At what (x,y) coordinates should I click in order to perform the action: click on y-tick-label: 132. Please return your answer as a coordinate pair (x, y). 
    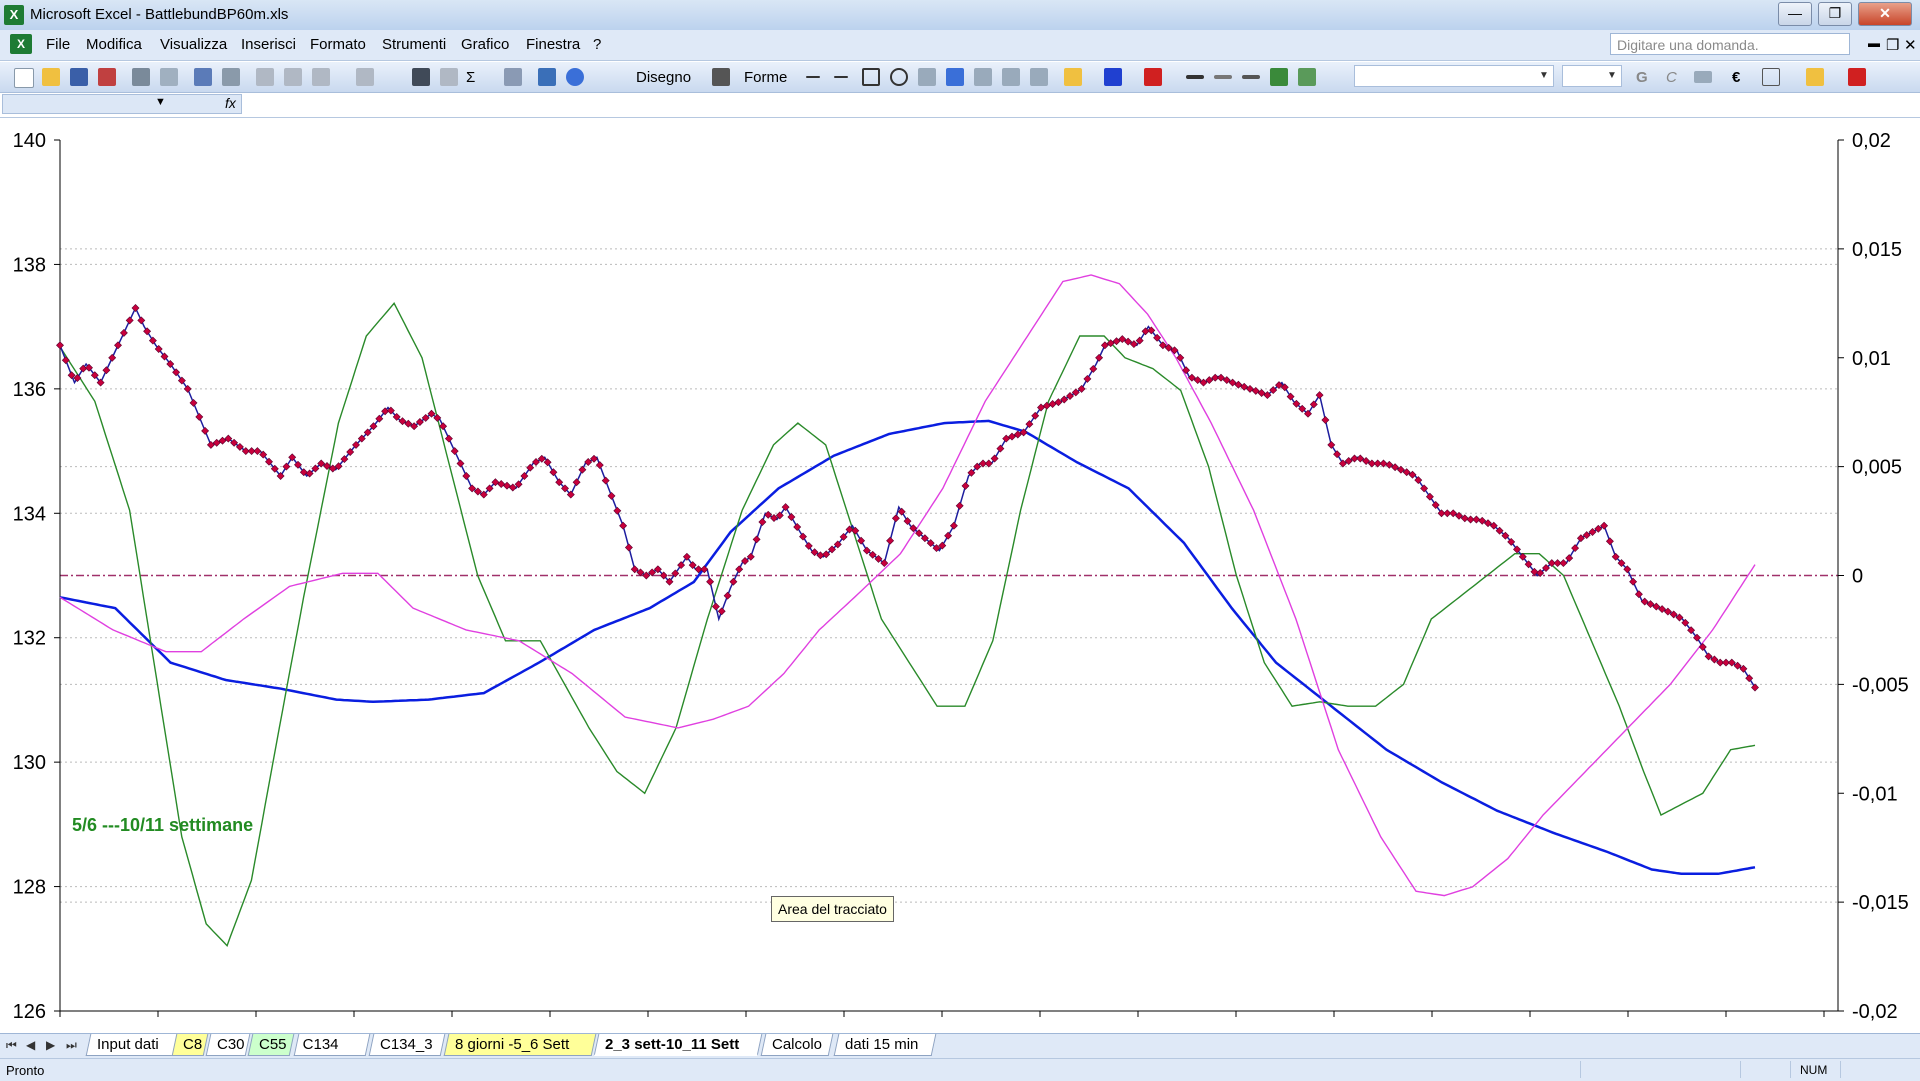
    Looking at the image, I should click on (29, 639).